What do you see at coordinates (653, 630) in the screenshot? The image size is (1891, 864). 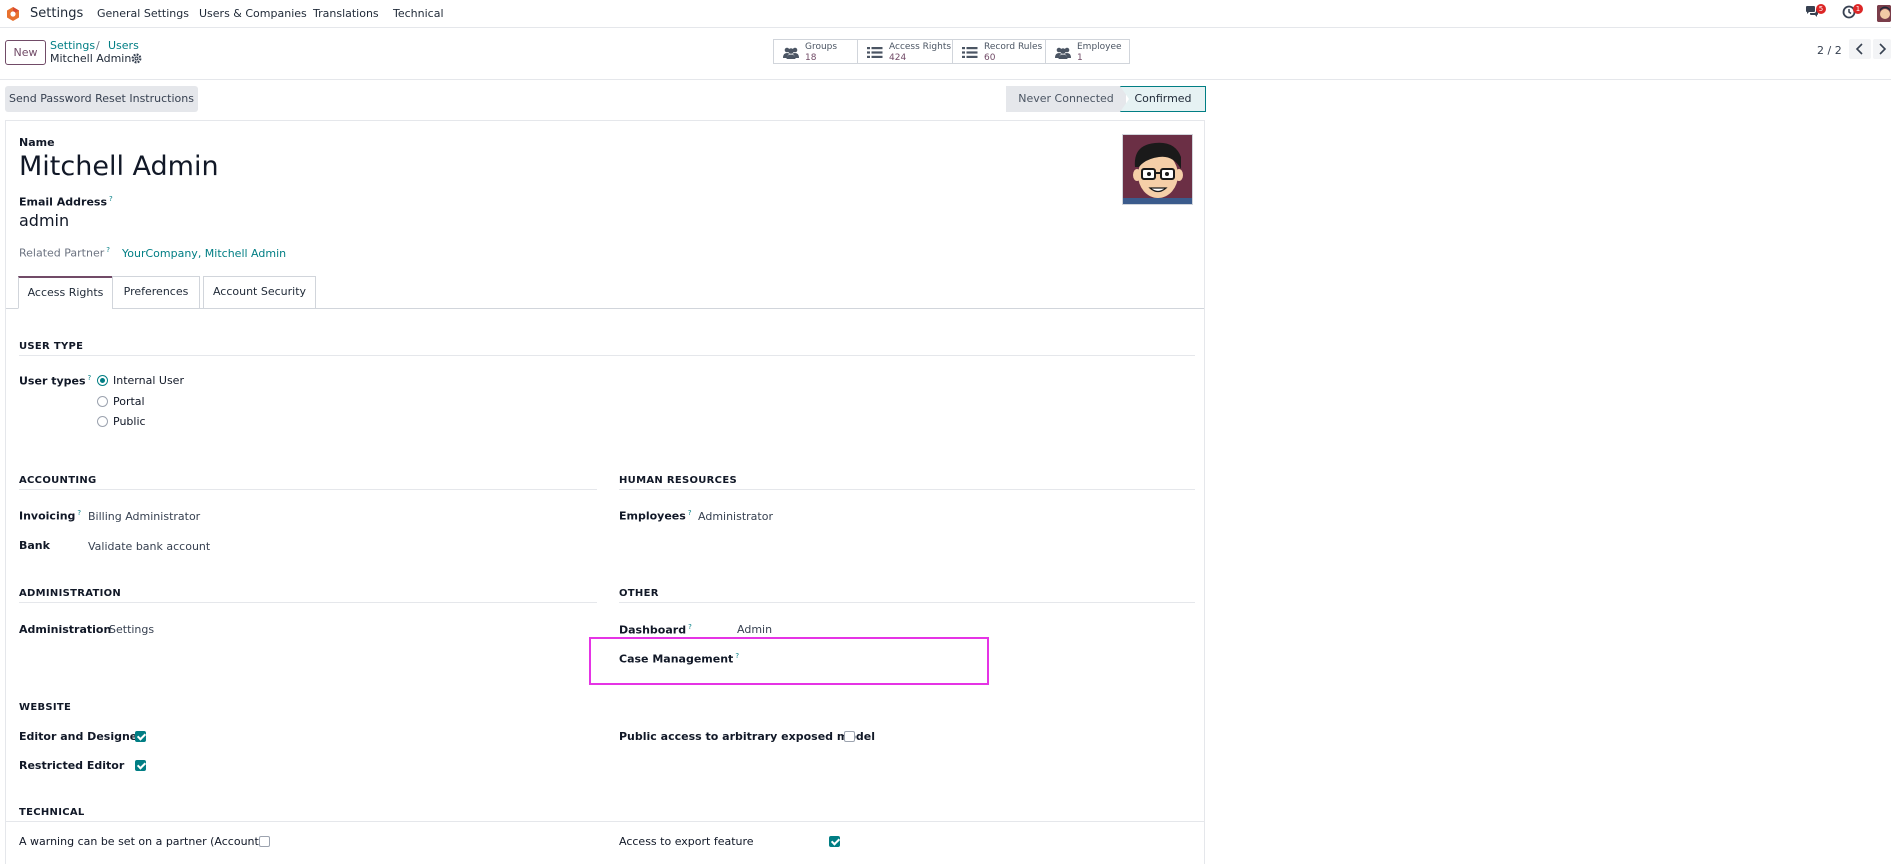 I see `dashboard-label-text: Dashboard` at bounding box center [653, 630].